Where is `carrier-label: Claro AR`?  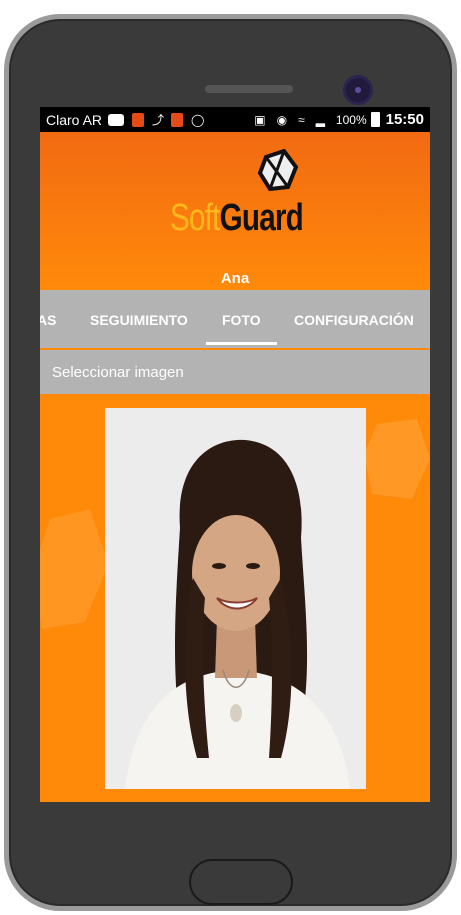
carrier-label: Claro AR is located at coordinates (74, 119).